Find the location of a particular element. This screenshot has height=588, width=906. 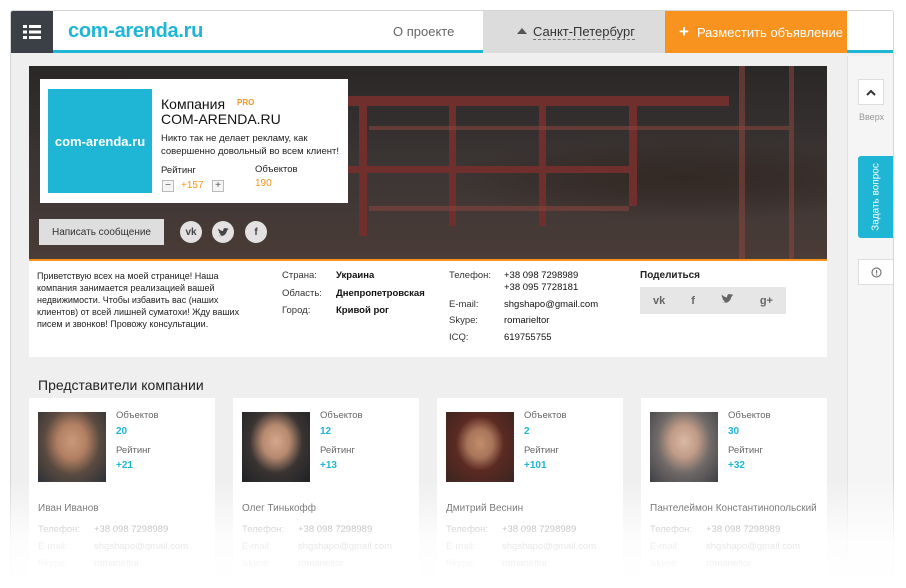

city-value: Кривой рог is located at coordinates (363, 310).